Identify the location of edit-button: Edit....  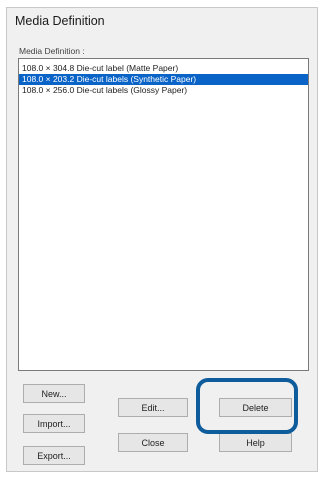
(153, 407).